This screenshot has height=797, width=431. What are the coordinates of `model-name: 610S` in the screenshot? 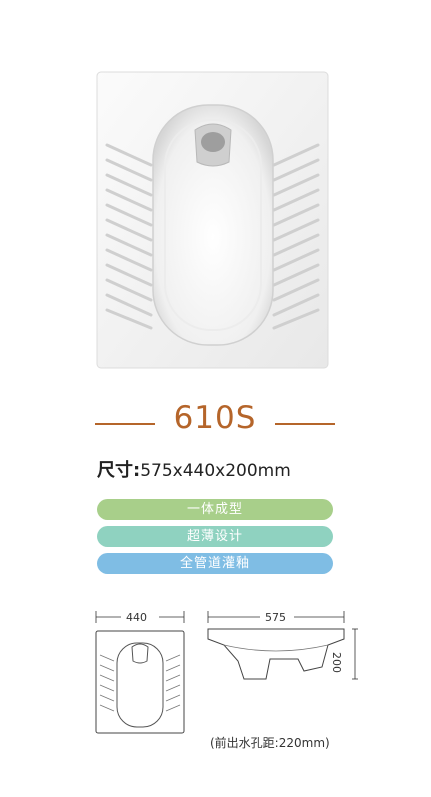 It's located at (215, 418).